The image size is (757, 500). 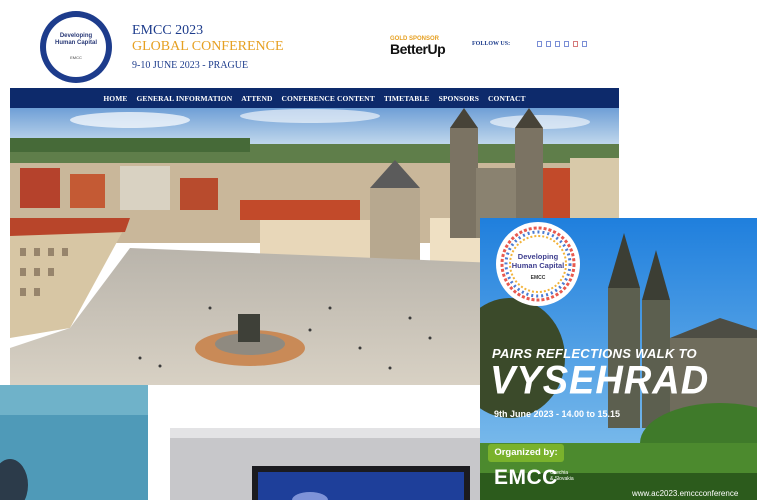 I want to click on promo-logo: Developing Human Capital EMCC, so click(x=538, y=264).